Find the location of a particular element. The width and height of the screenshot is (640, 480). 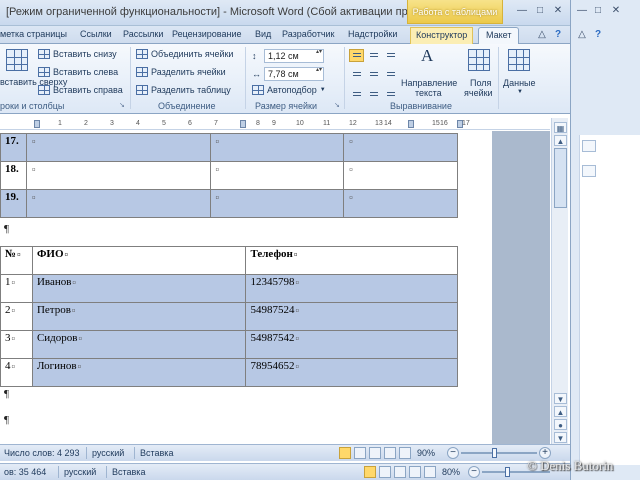

tab-addins: Надстройки is located at coordinates (372, 34).